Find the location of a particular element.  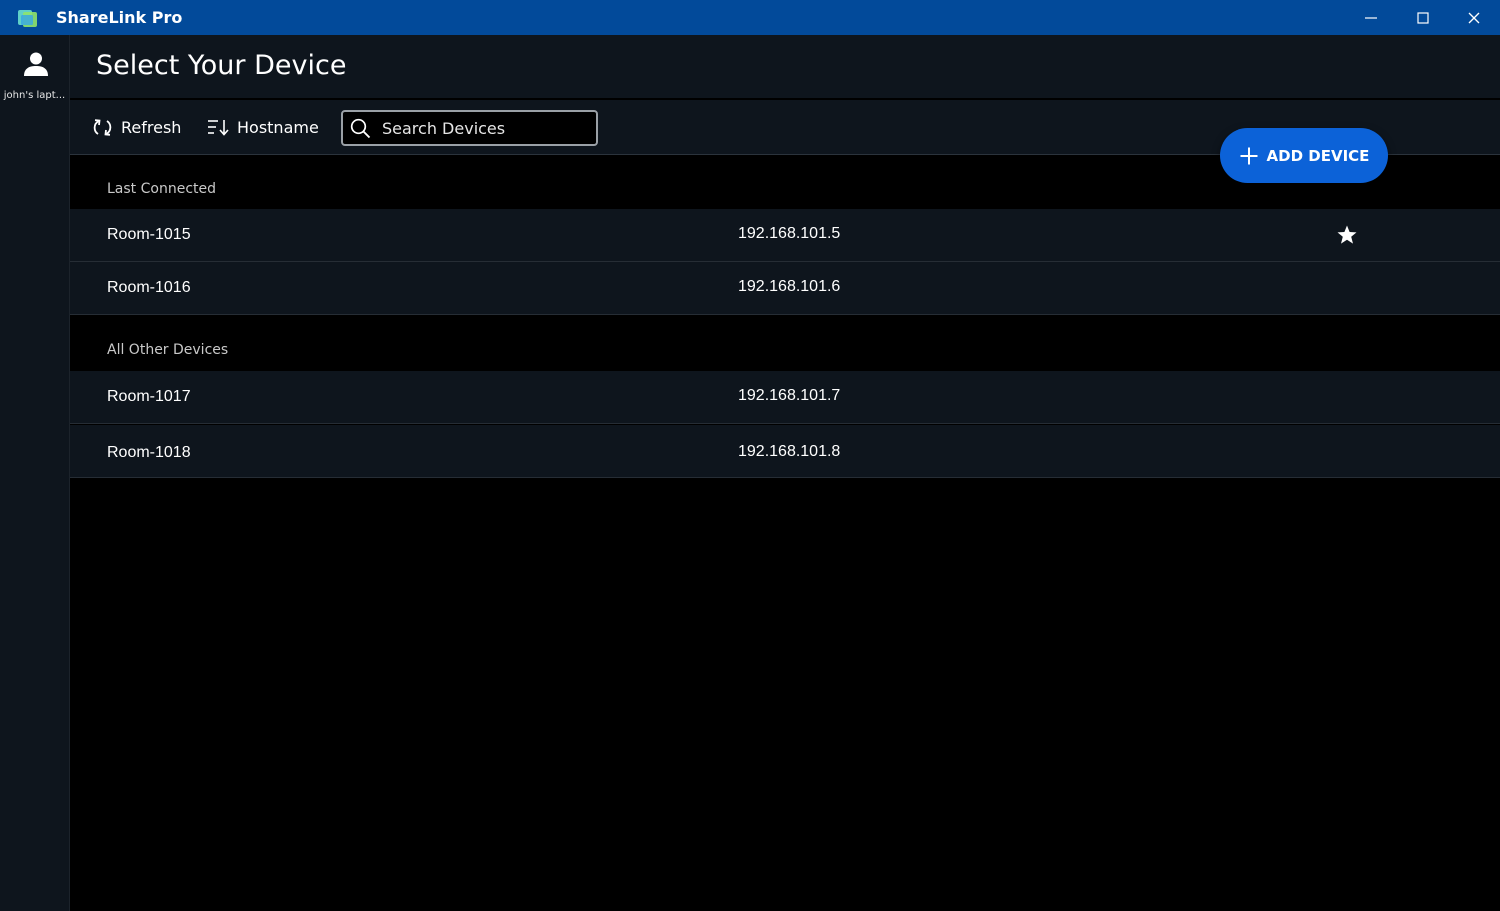

minimize-button is located at coordinates (1371, 17).